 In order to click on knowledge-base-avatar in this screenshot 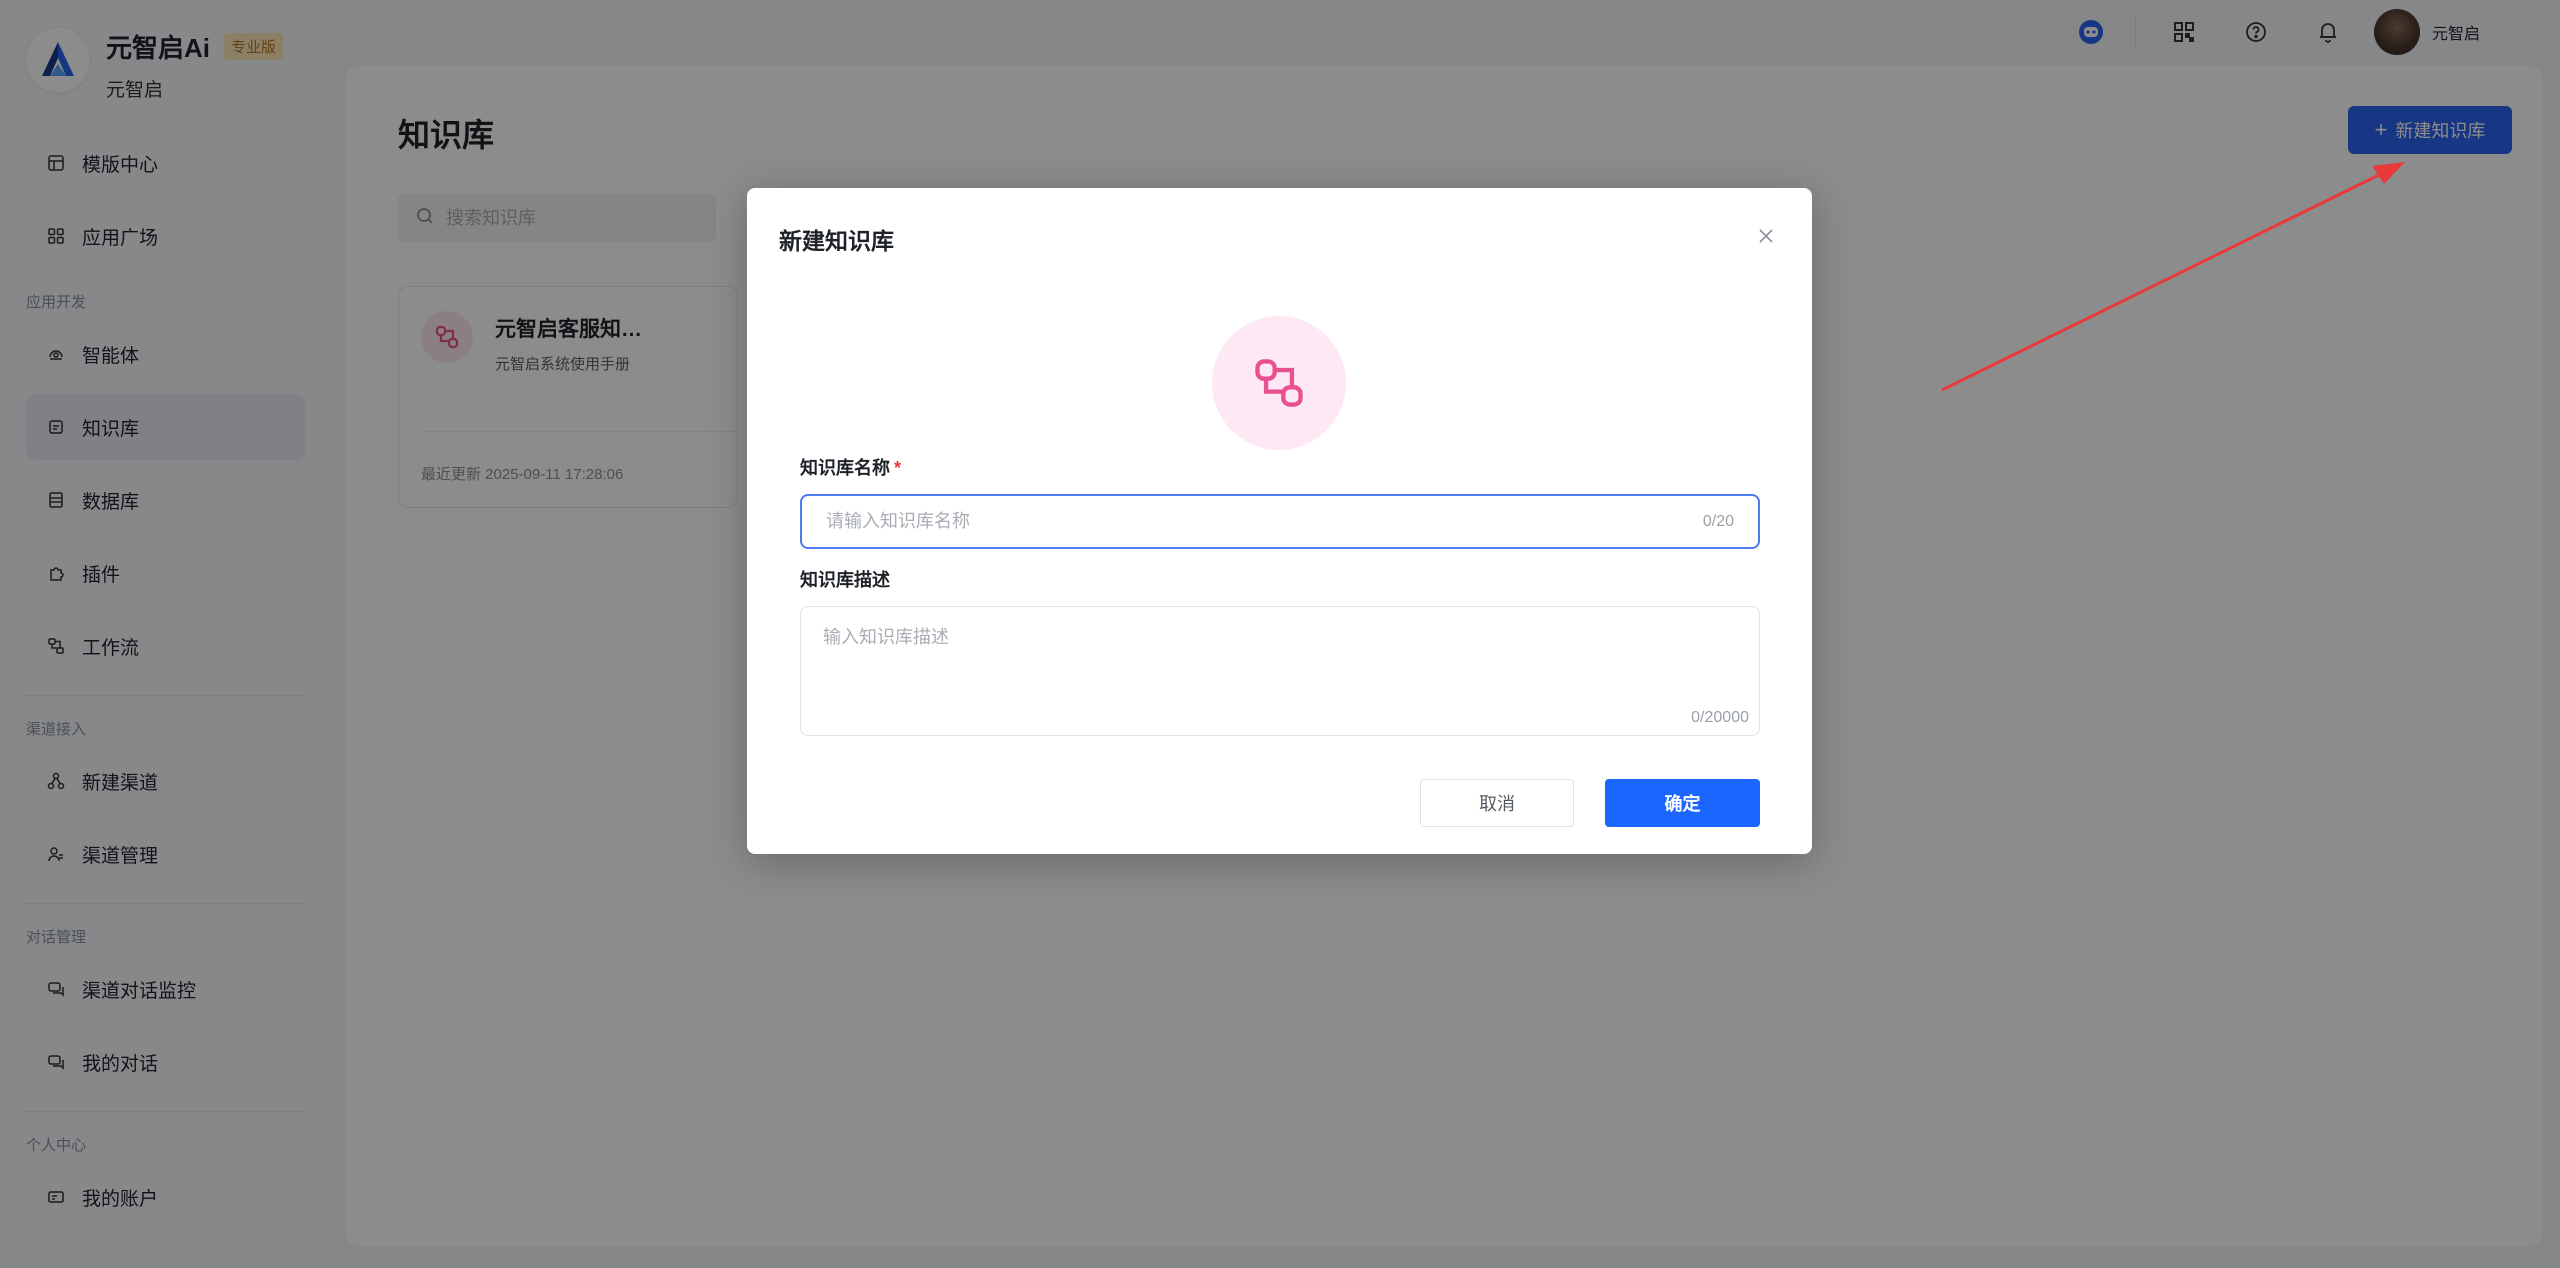, I will do `click(1279, 383)`.